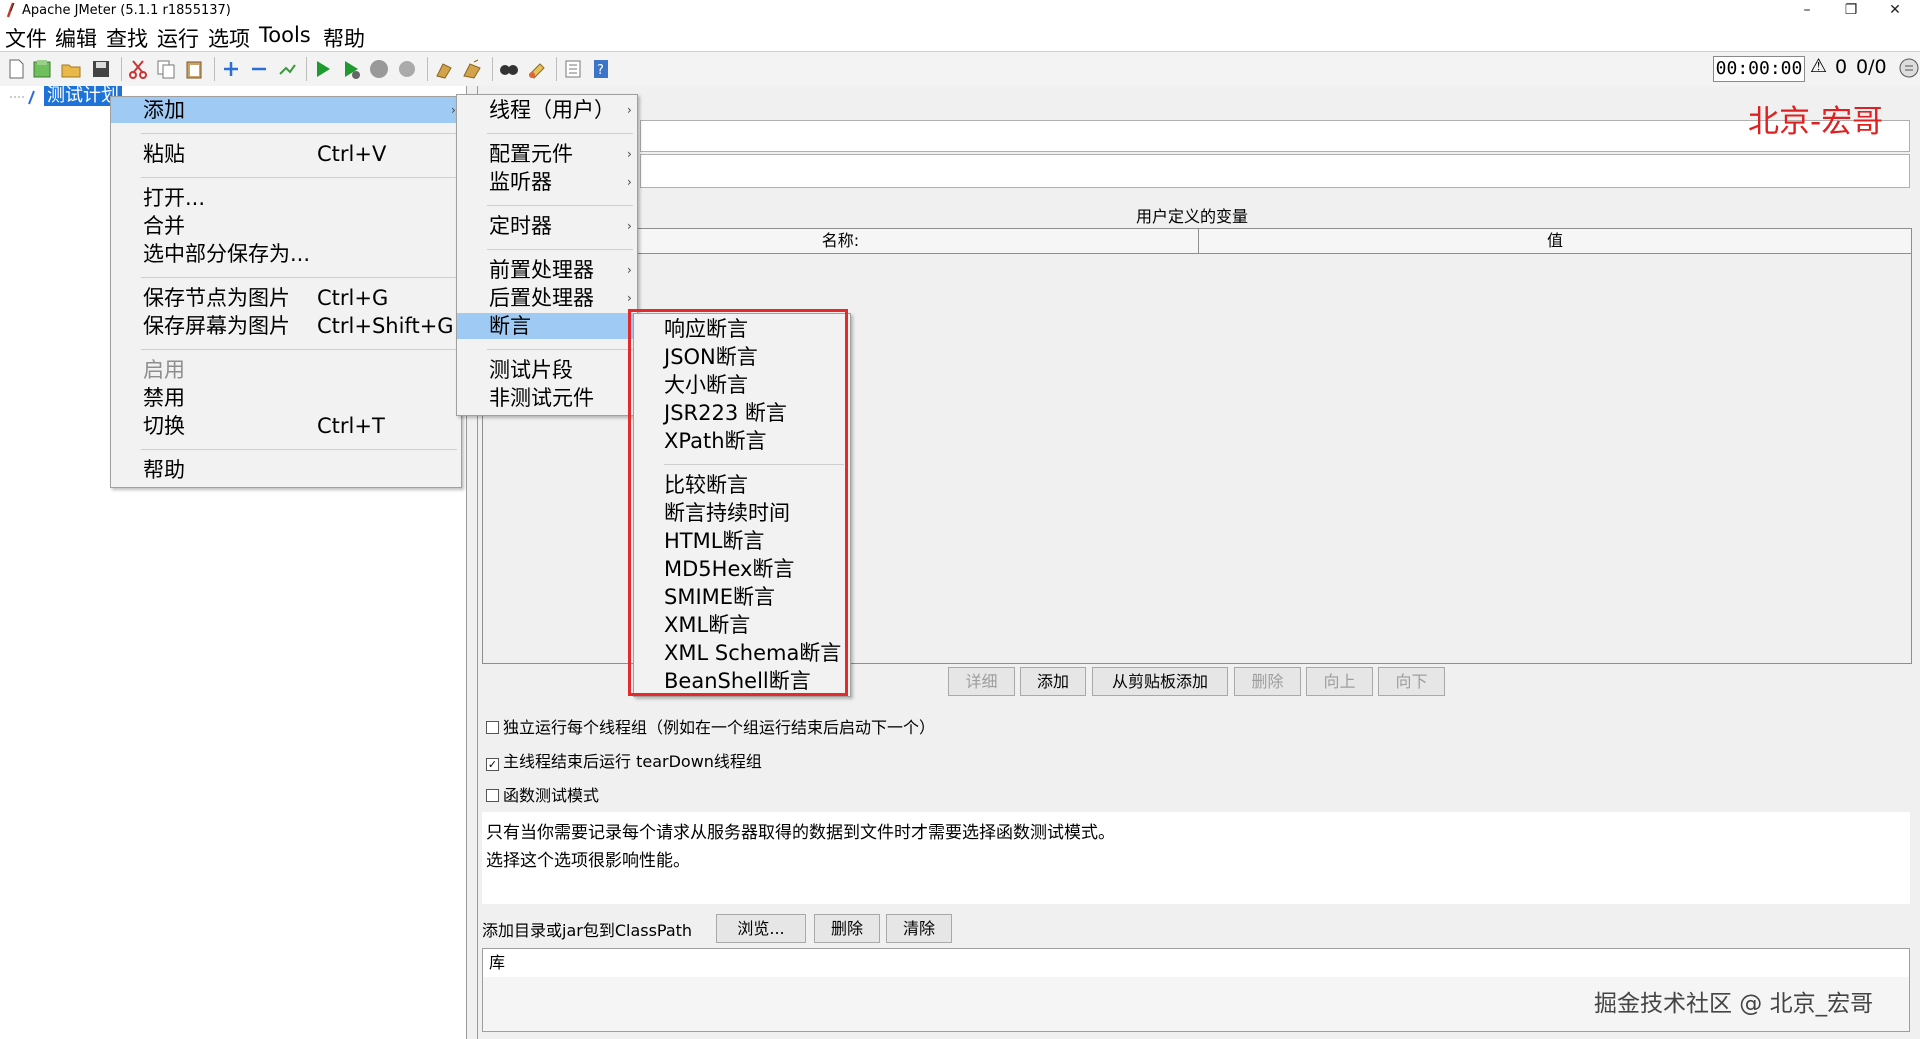 The height and width of the screenshot is (1039, 1920). I want to click on detail-button: 详细, so click(981, 681).